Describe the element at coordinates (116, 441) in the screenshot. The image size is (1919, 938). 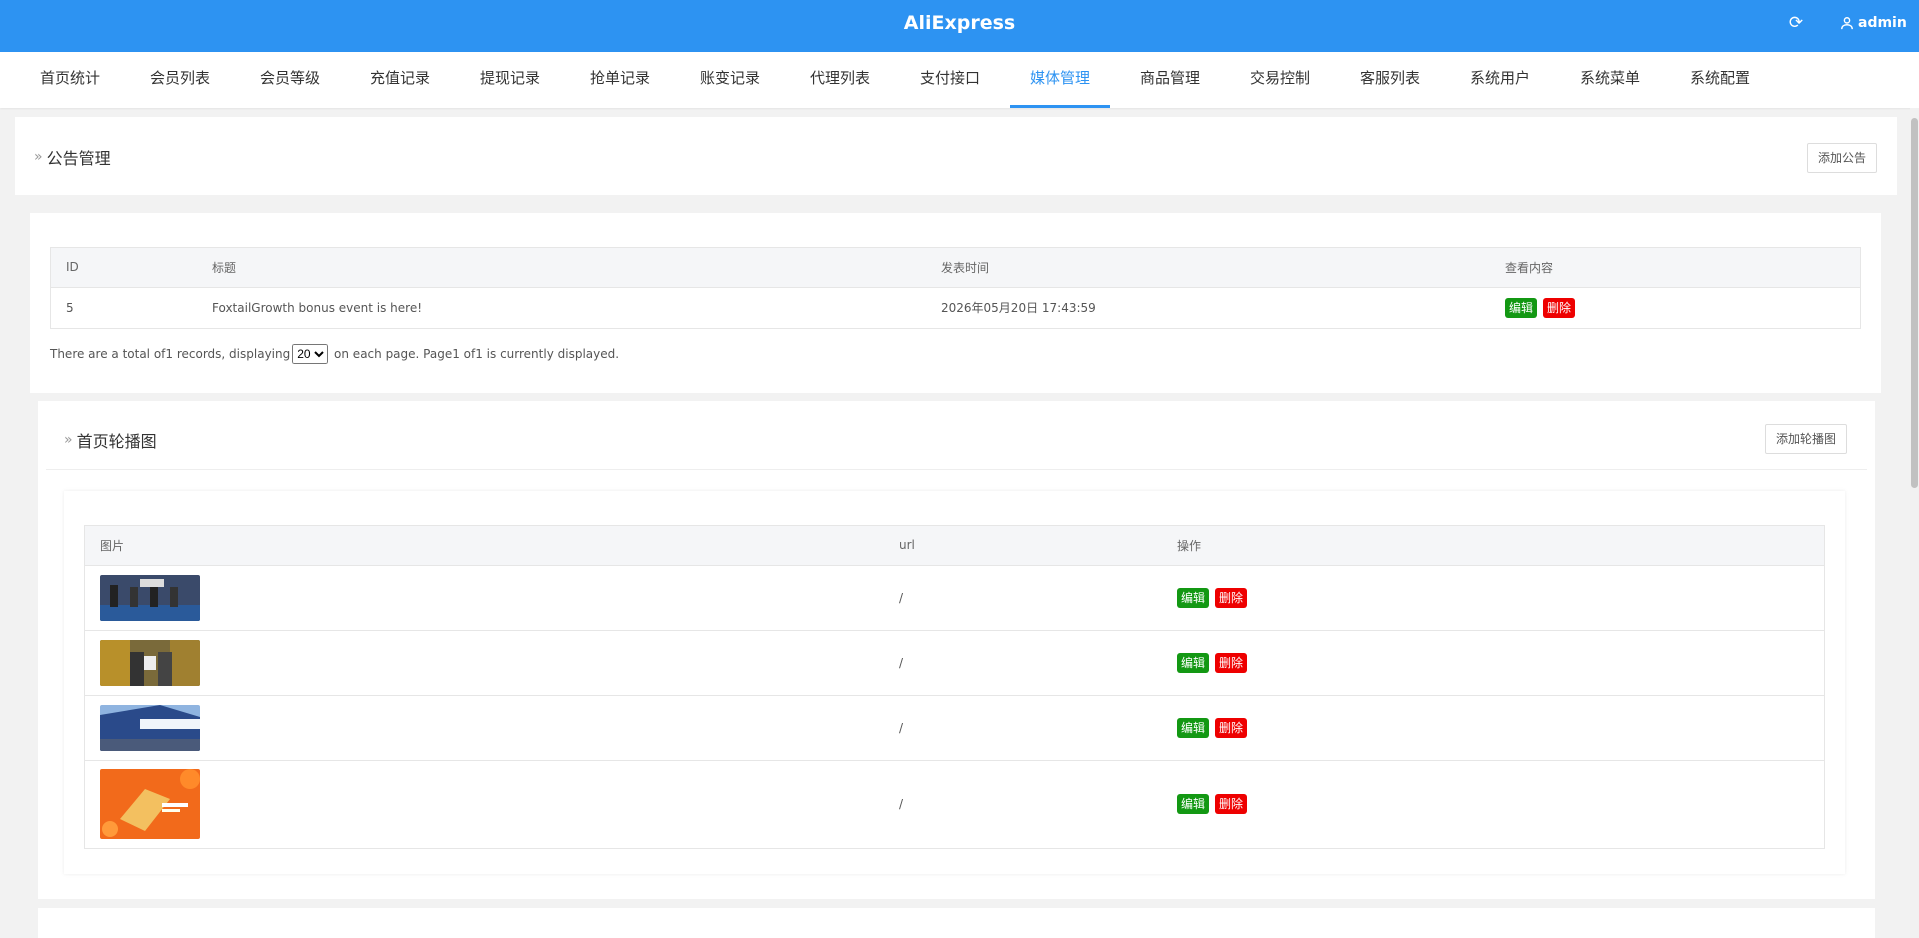
I see `banner-title: 首页轮播图` at that location.